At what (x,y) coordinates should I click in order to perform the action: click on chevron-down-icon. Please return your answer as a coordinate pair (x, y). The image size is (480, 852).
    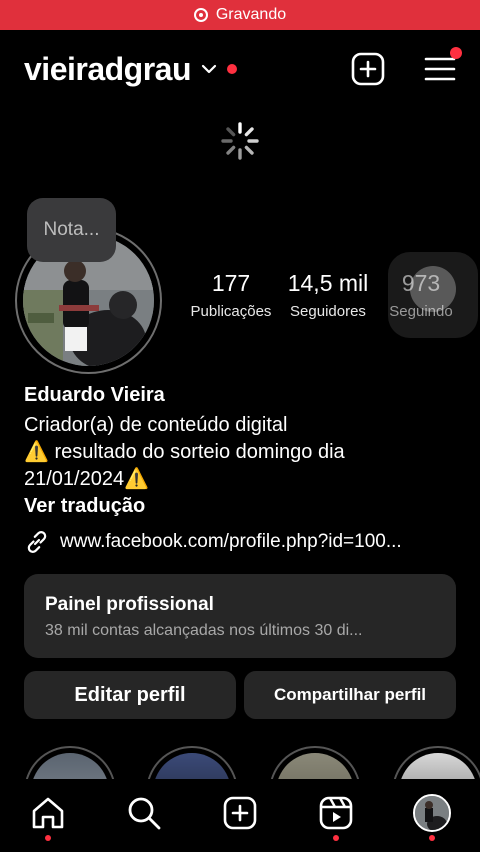
    Looking at the image, I should click on (209, 69).